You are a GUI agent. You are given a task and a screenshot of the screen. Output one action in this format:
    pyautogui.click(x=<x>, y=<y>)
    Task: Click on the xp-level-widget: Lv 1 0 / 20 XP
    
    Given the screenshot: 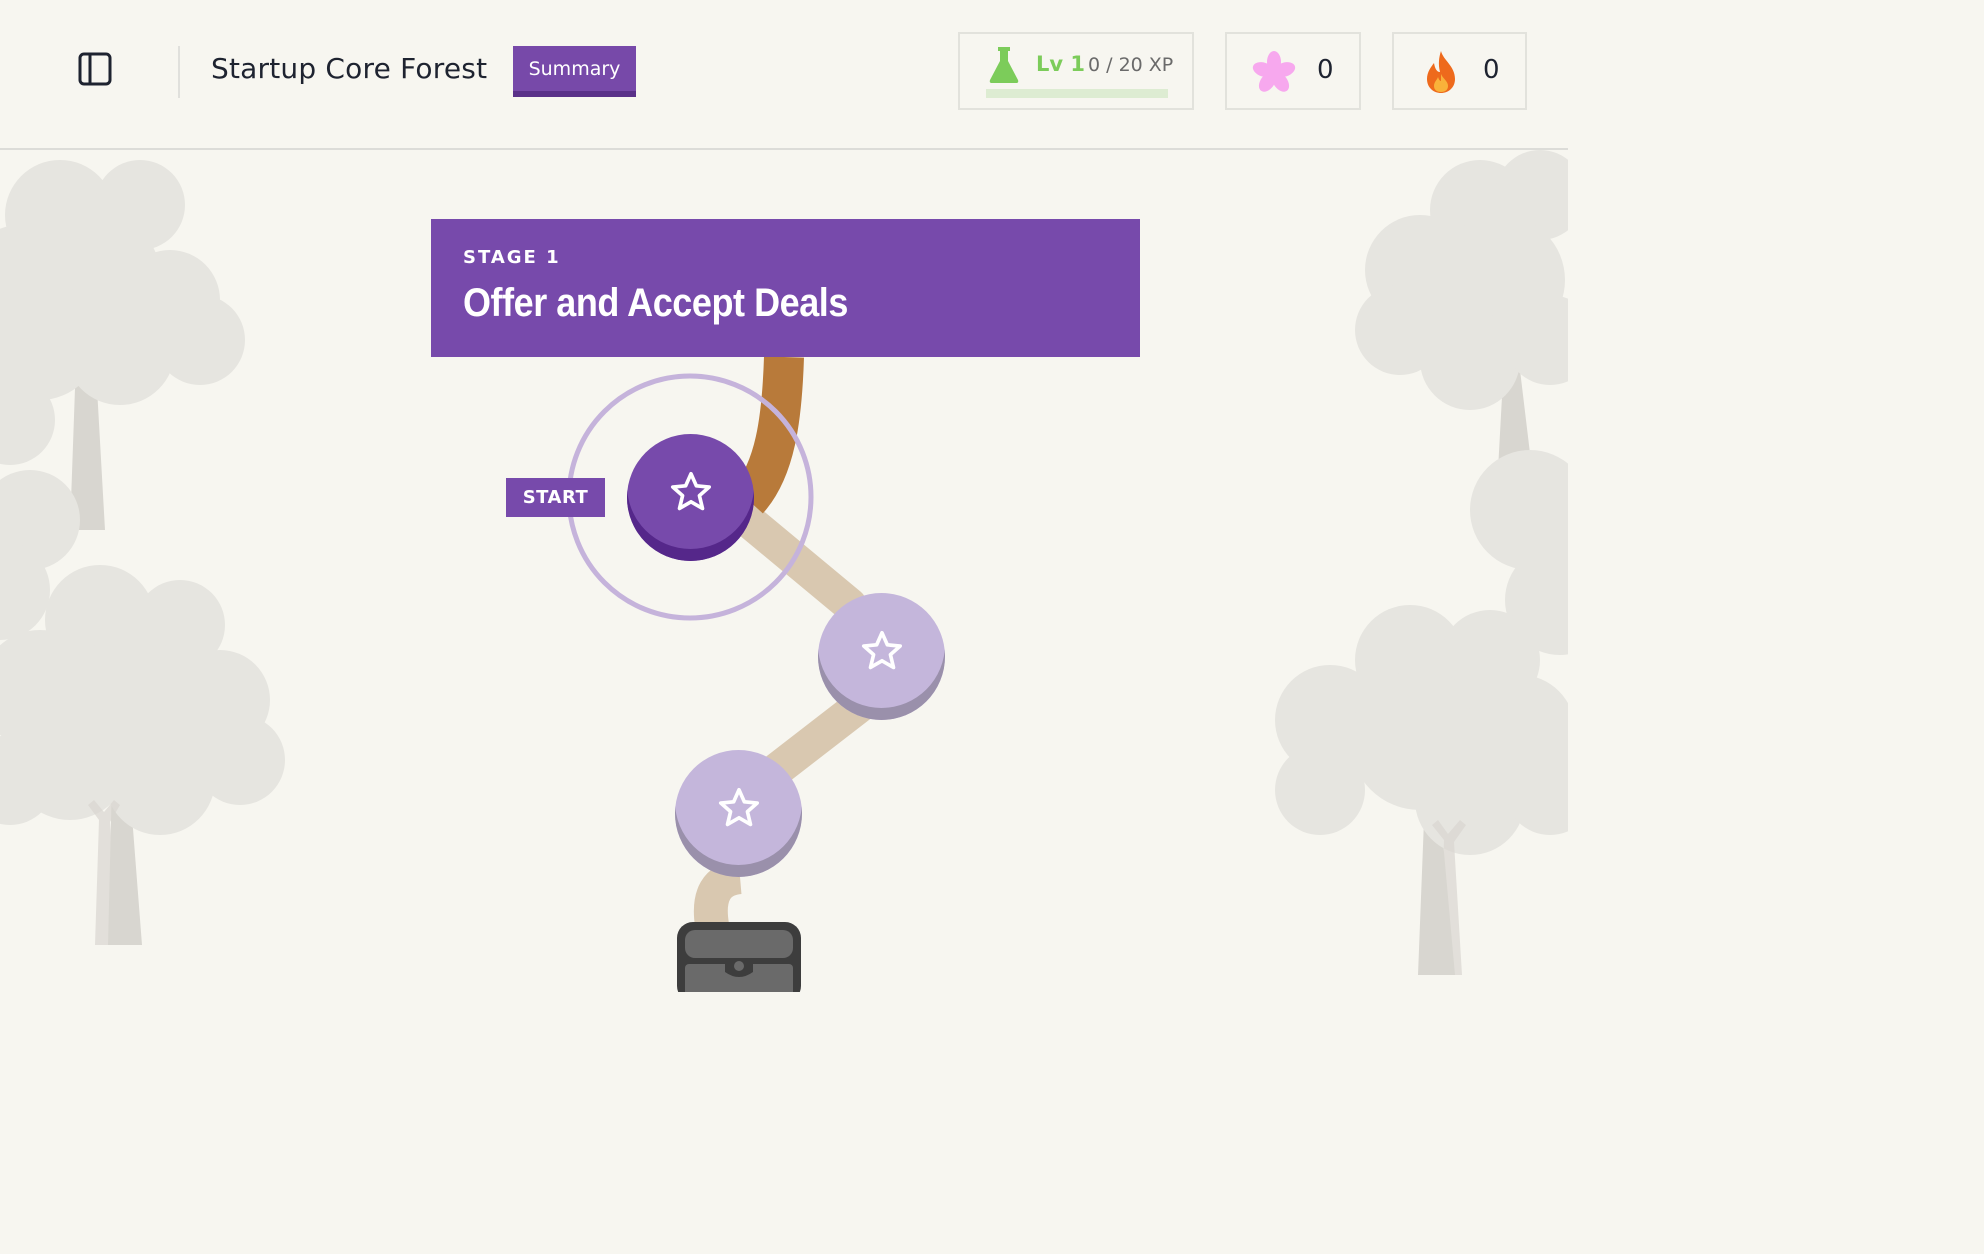 What is the action you would take?
    pyautogui.click(x=1076, y=71)
    